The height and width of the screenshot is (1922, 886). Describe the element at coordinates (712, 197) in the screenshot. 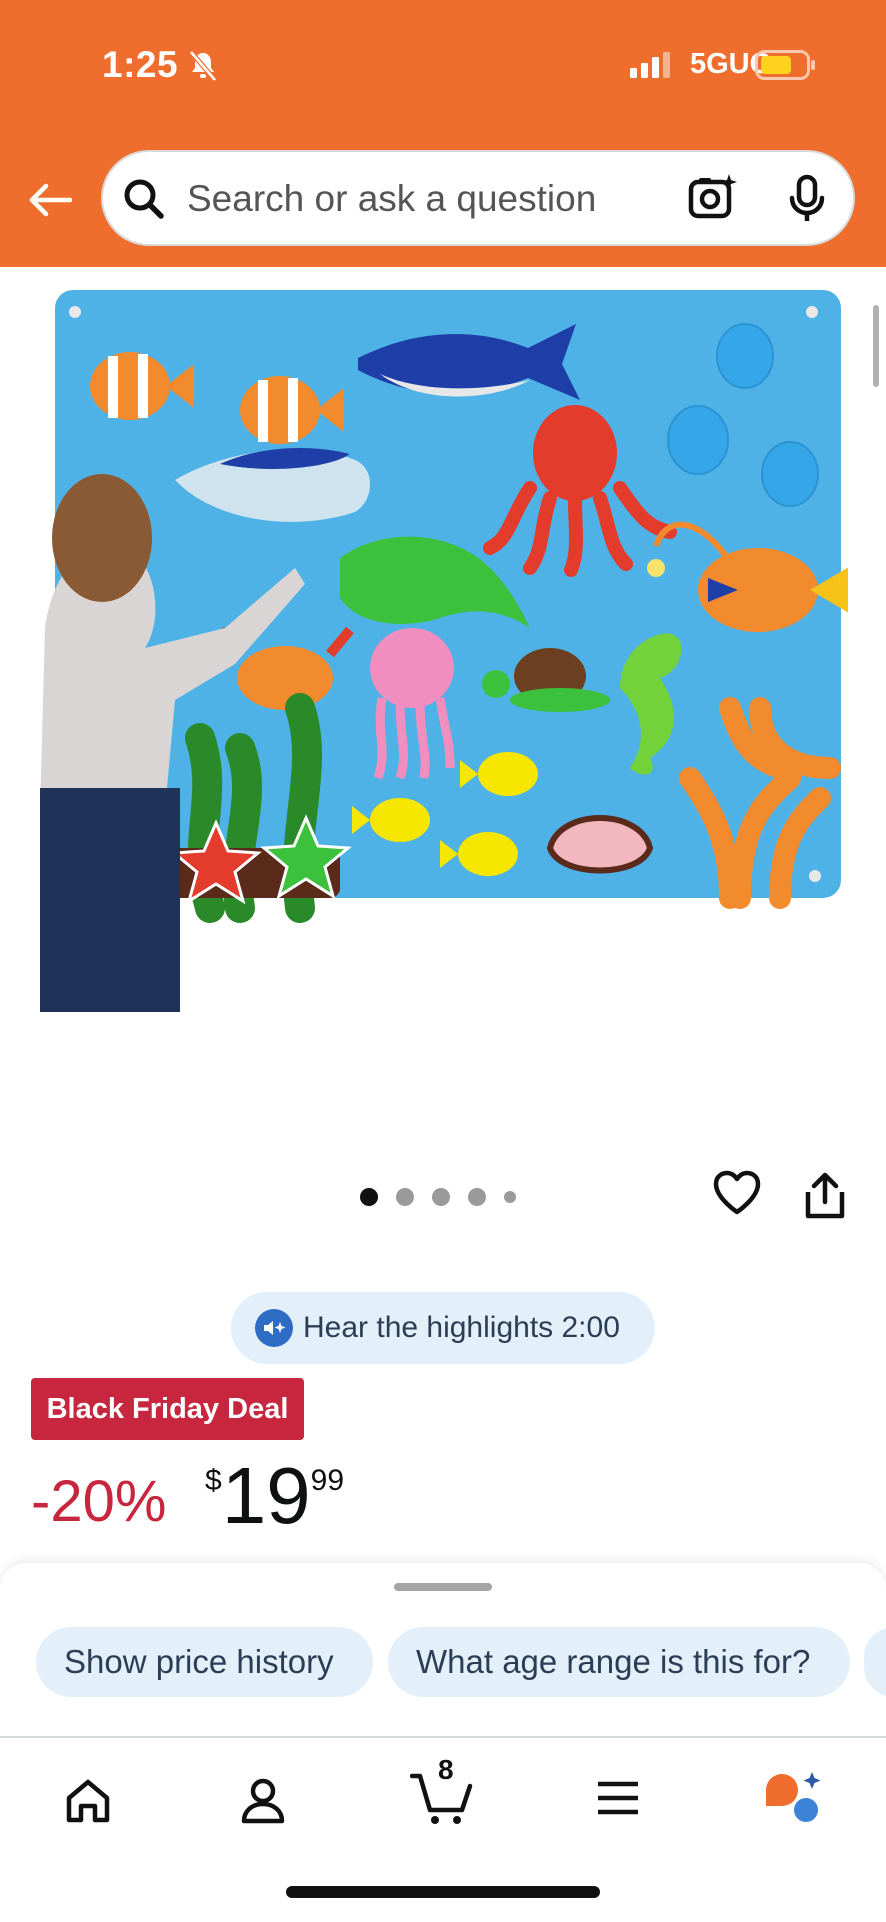

I see `camera-search-icon` at that location.